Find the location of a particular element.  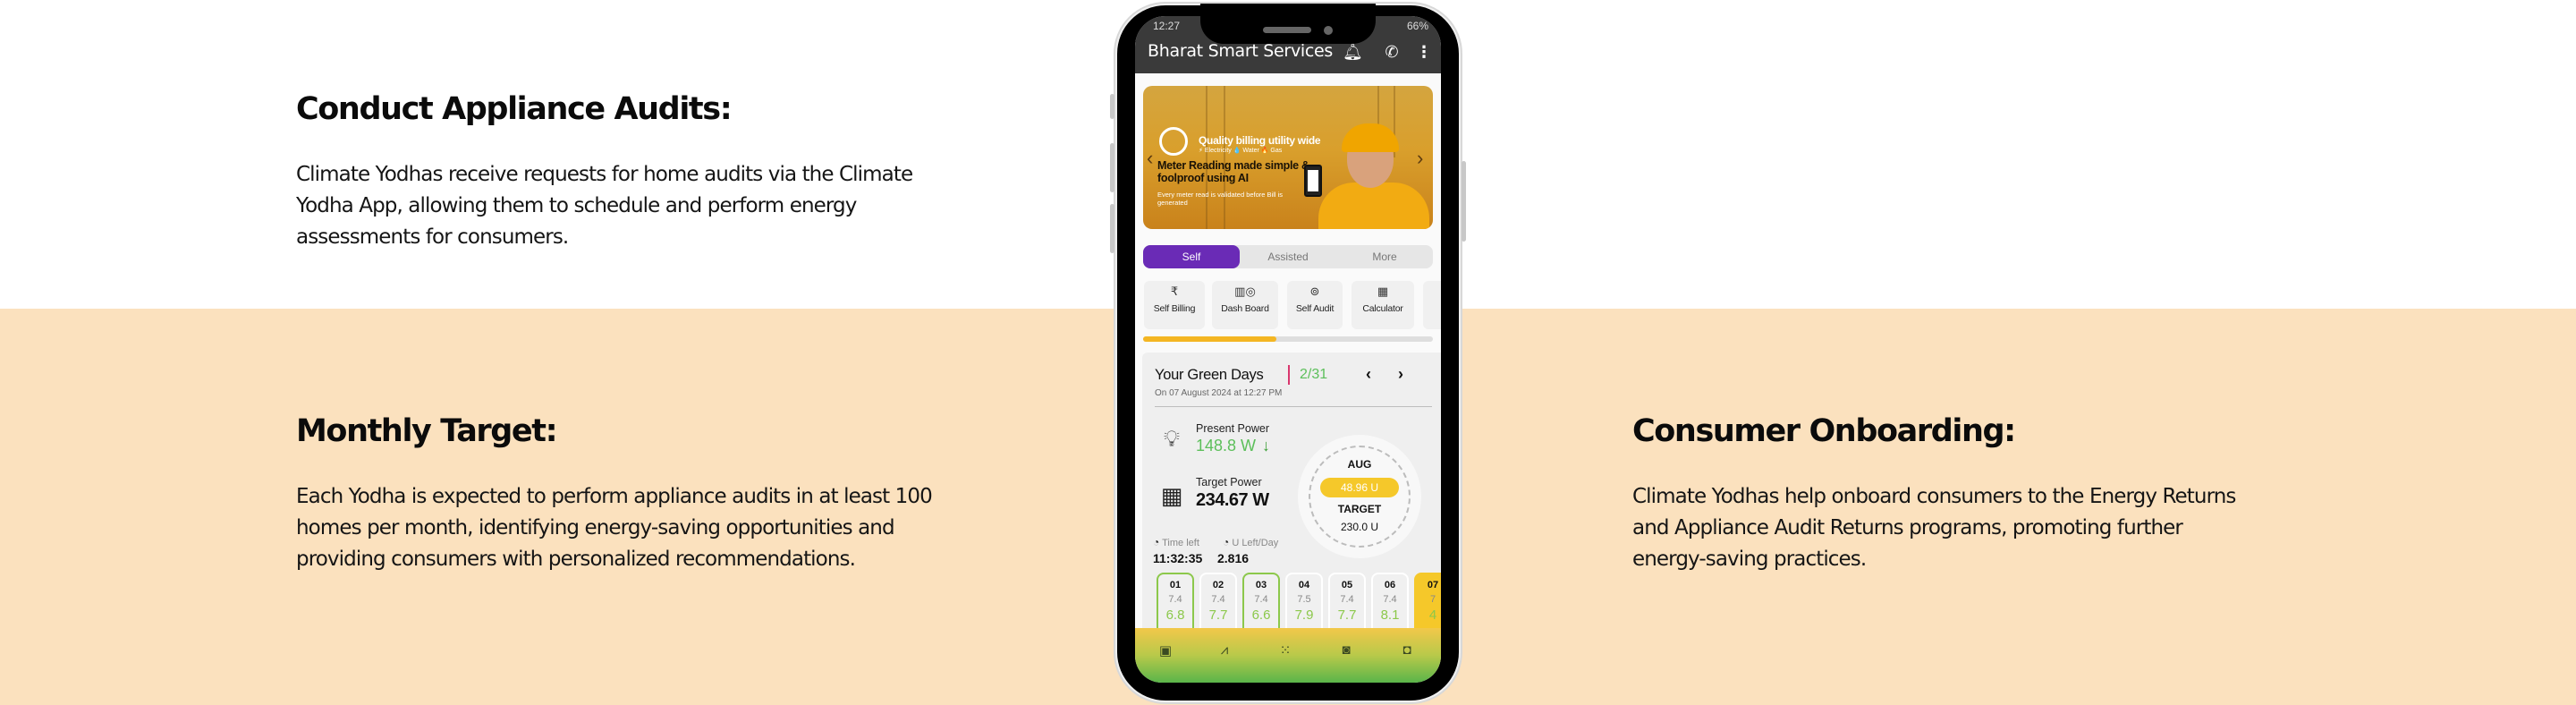

divider is located at coordinates (1293, 406).